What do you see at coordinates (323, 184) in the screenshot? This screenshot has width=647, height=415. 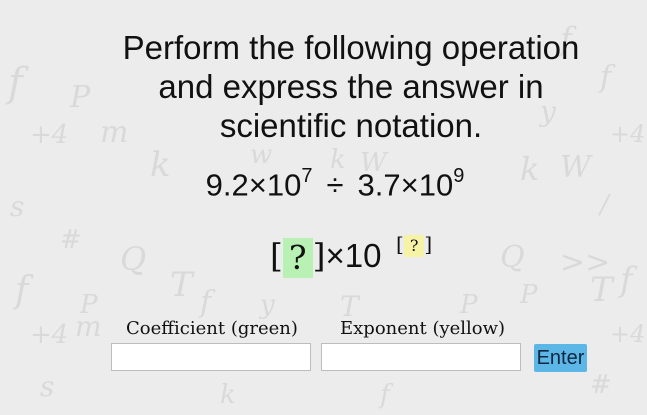 I see `math-expression: 9.2×107 ÷ 3.7×109` at bounding box center [323, 184].